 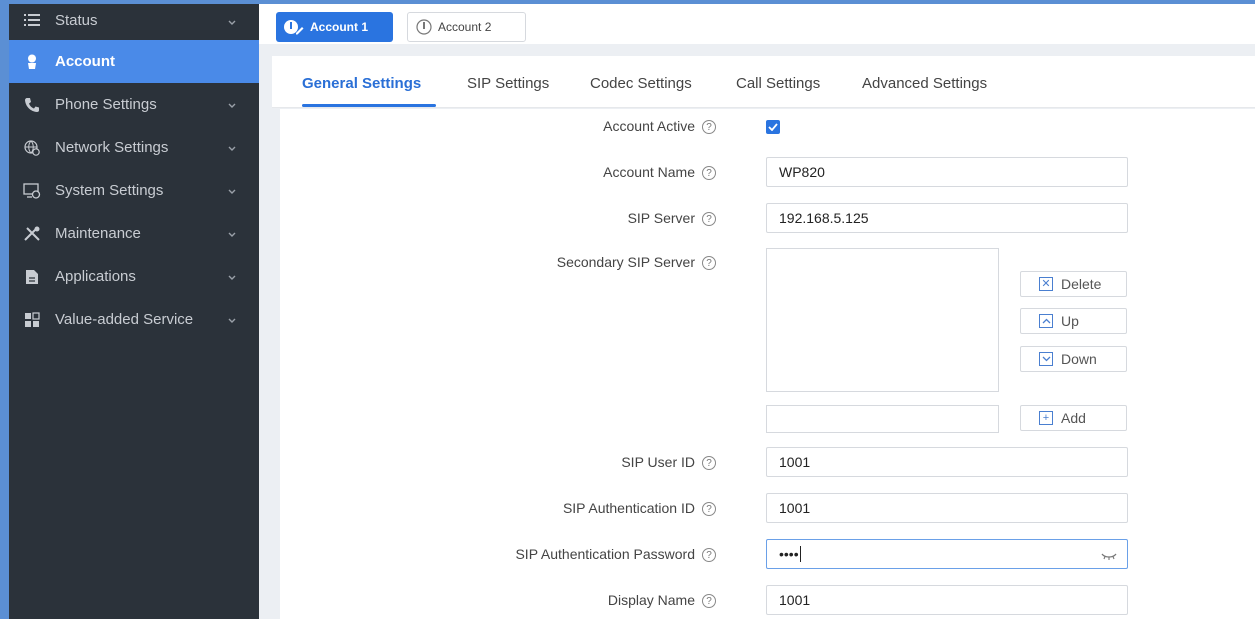 I want to click on tab-account-2: Account 2, so click(x=466, y=27).